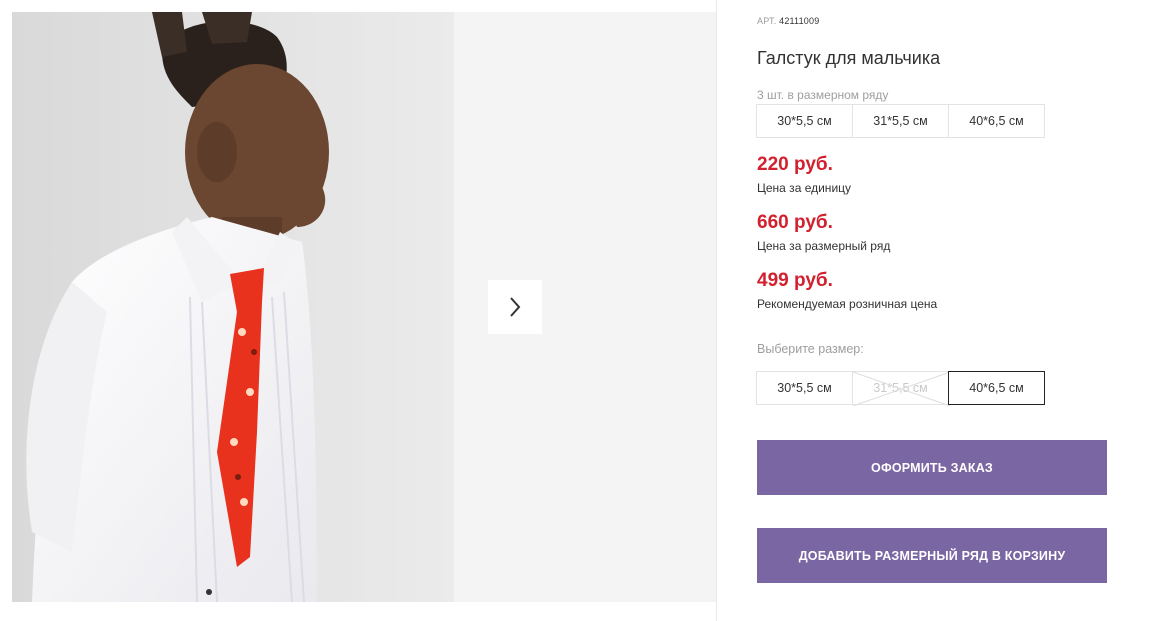 The height and width of the screenshot is (621, 1150). I want to click on pack-size-item: 30*5,5 см, so click(804, 121).